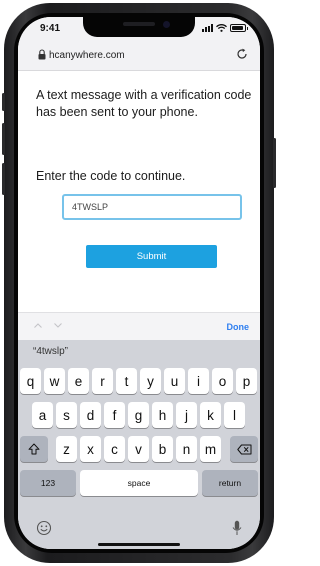 This screenshot has height=566, width=320. I want to click on key-row-3: z x c v b n m, so click(139, 449).